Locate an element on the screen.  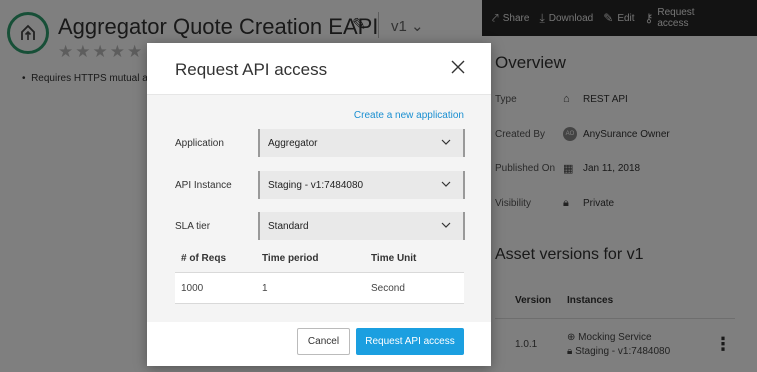
api-instance-select: Staging - v1:7484080 is located at coordinates (361, 185).